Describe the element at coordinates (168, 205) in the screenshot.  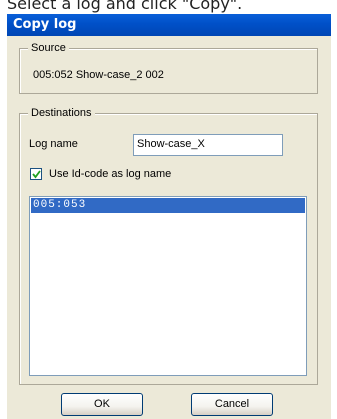
I see `list-item: 005:053` at that location.